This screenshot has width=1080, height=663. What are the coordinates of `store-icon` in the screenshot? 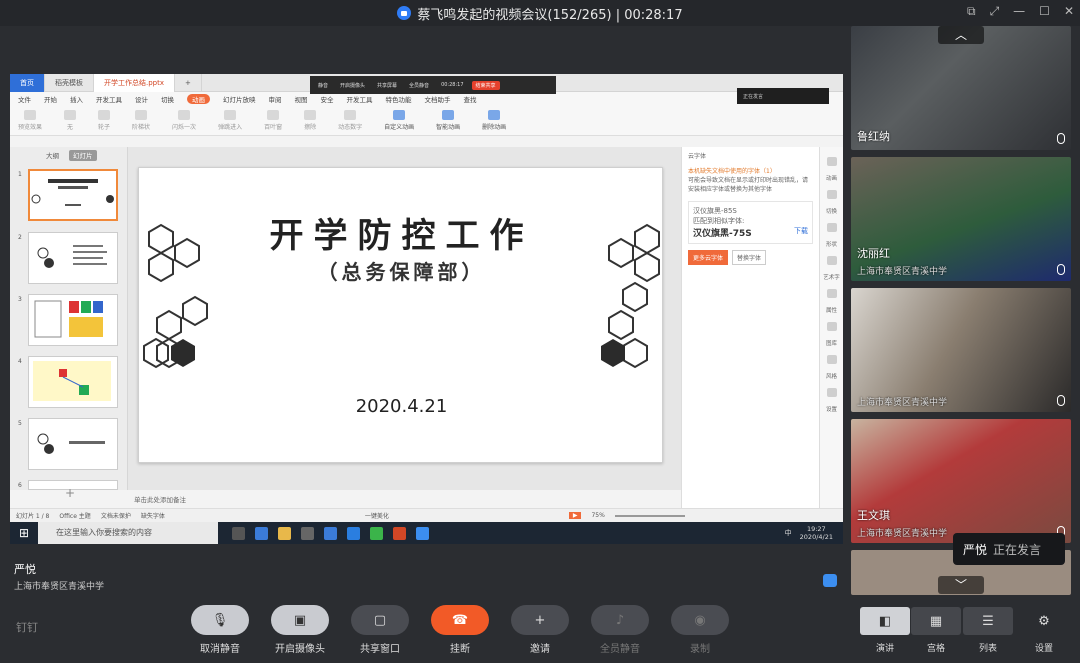 It's located at (307, 533).